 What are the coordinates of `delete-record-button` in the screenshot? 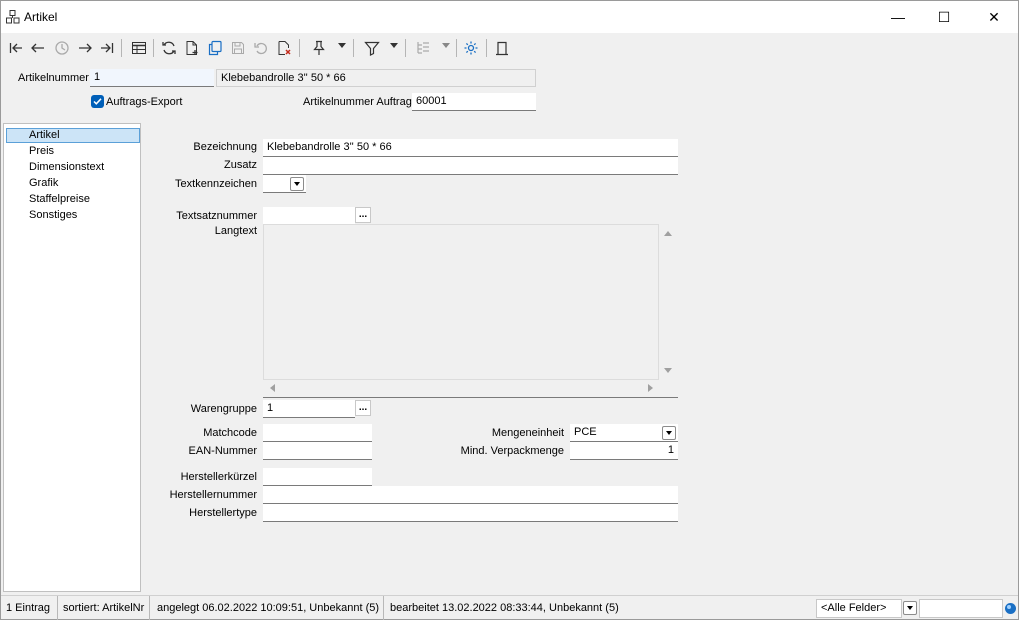 It's located at (284, 48).